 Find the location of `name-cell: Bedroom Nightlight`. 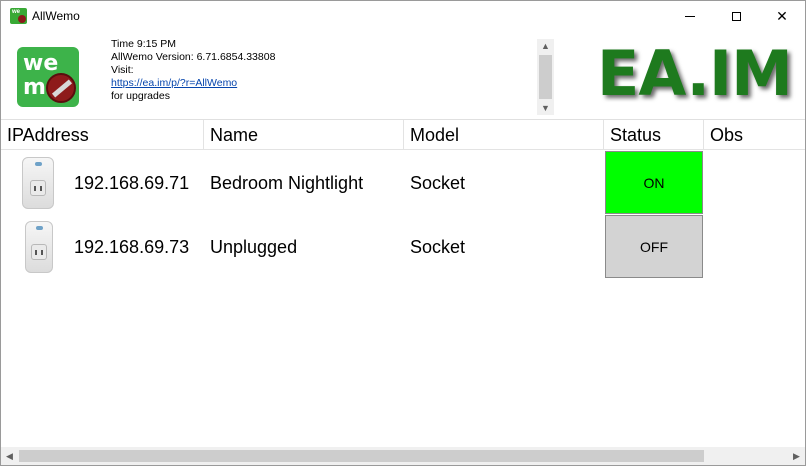

name-cell: Bedroom Nightlight is located at coordinates (287, 183).